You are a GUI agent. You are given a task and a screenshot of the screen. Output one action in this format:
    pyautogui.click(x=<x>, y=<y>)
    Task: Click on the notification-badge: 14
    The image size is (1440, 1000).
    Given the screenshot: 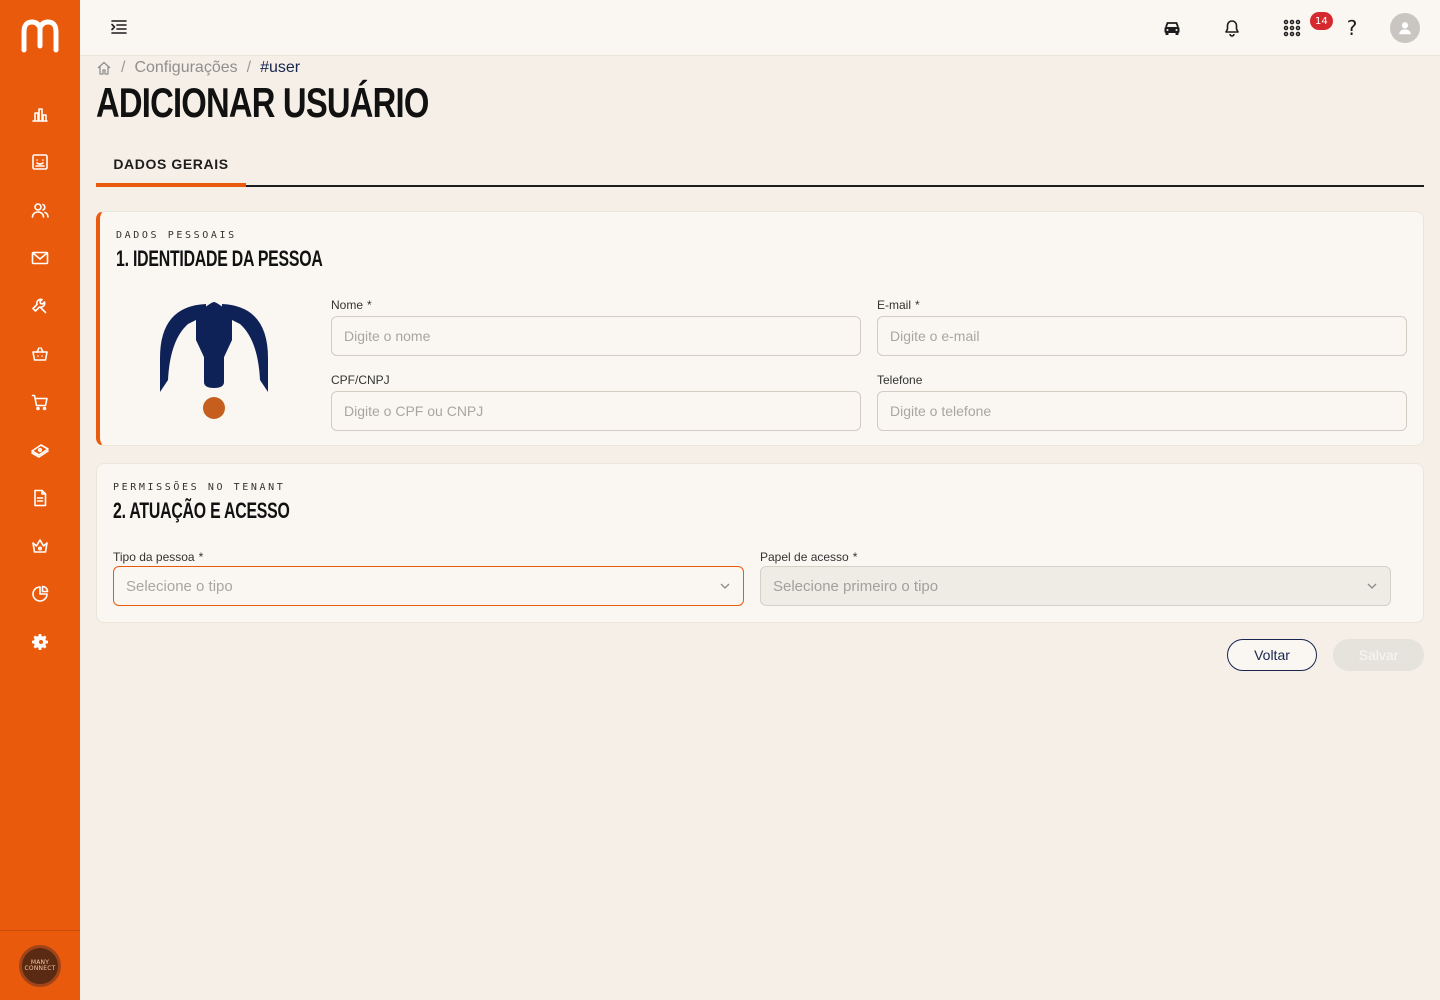 What is the action you would take?
    pyautogui.click(x=1321, y=21)
    